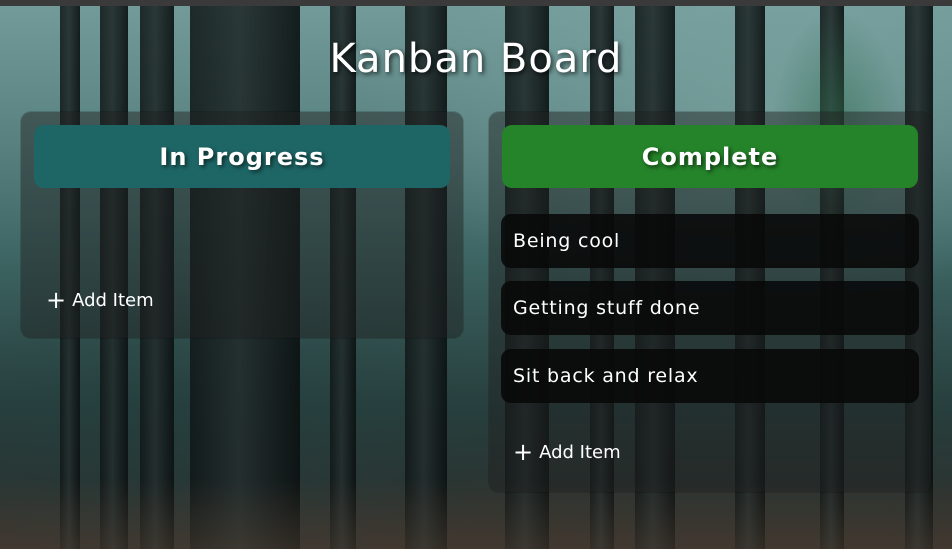  What do you see at coordinates (567, 241) in the screenshot?
I see `card-text: Being cool` at bounding box center [567, 241].